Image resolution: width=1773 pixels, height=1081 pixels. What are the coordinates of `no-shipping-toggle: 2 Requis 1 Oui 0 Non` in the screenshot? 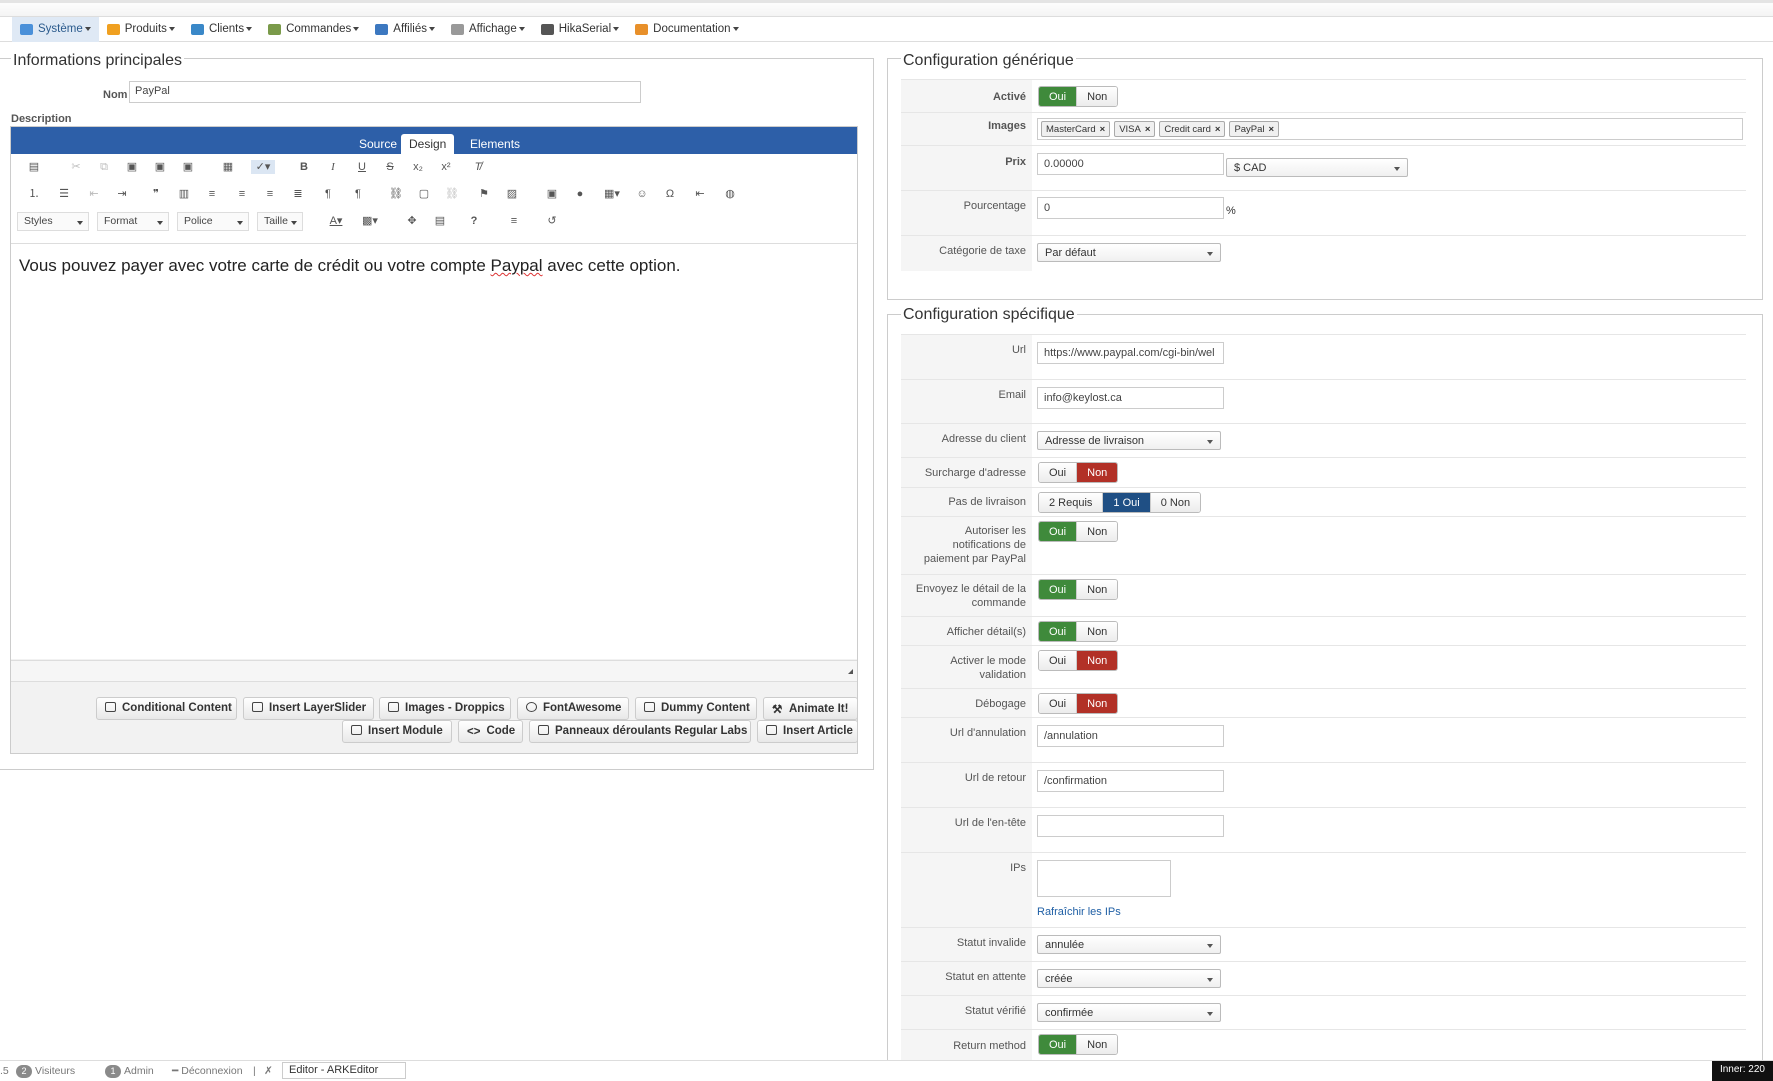 It's located at (1120, 502).